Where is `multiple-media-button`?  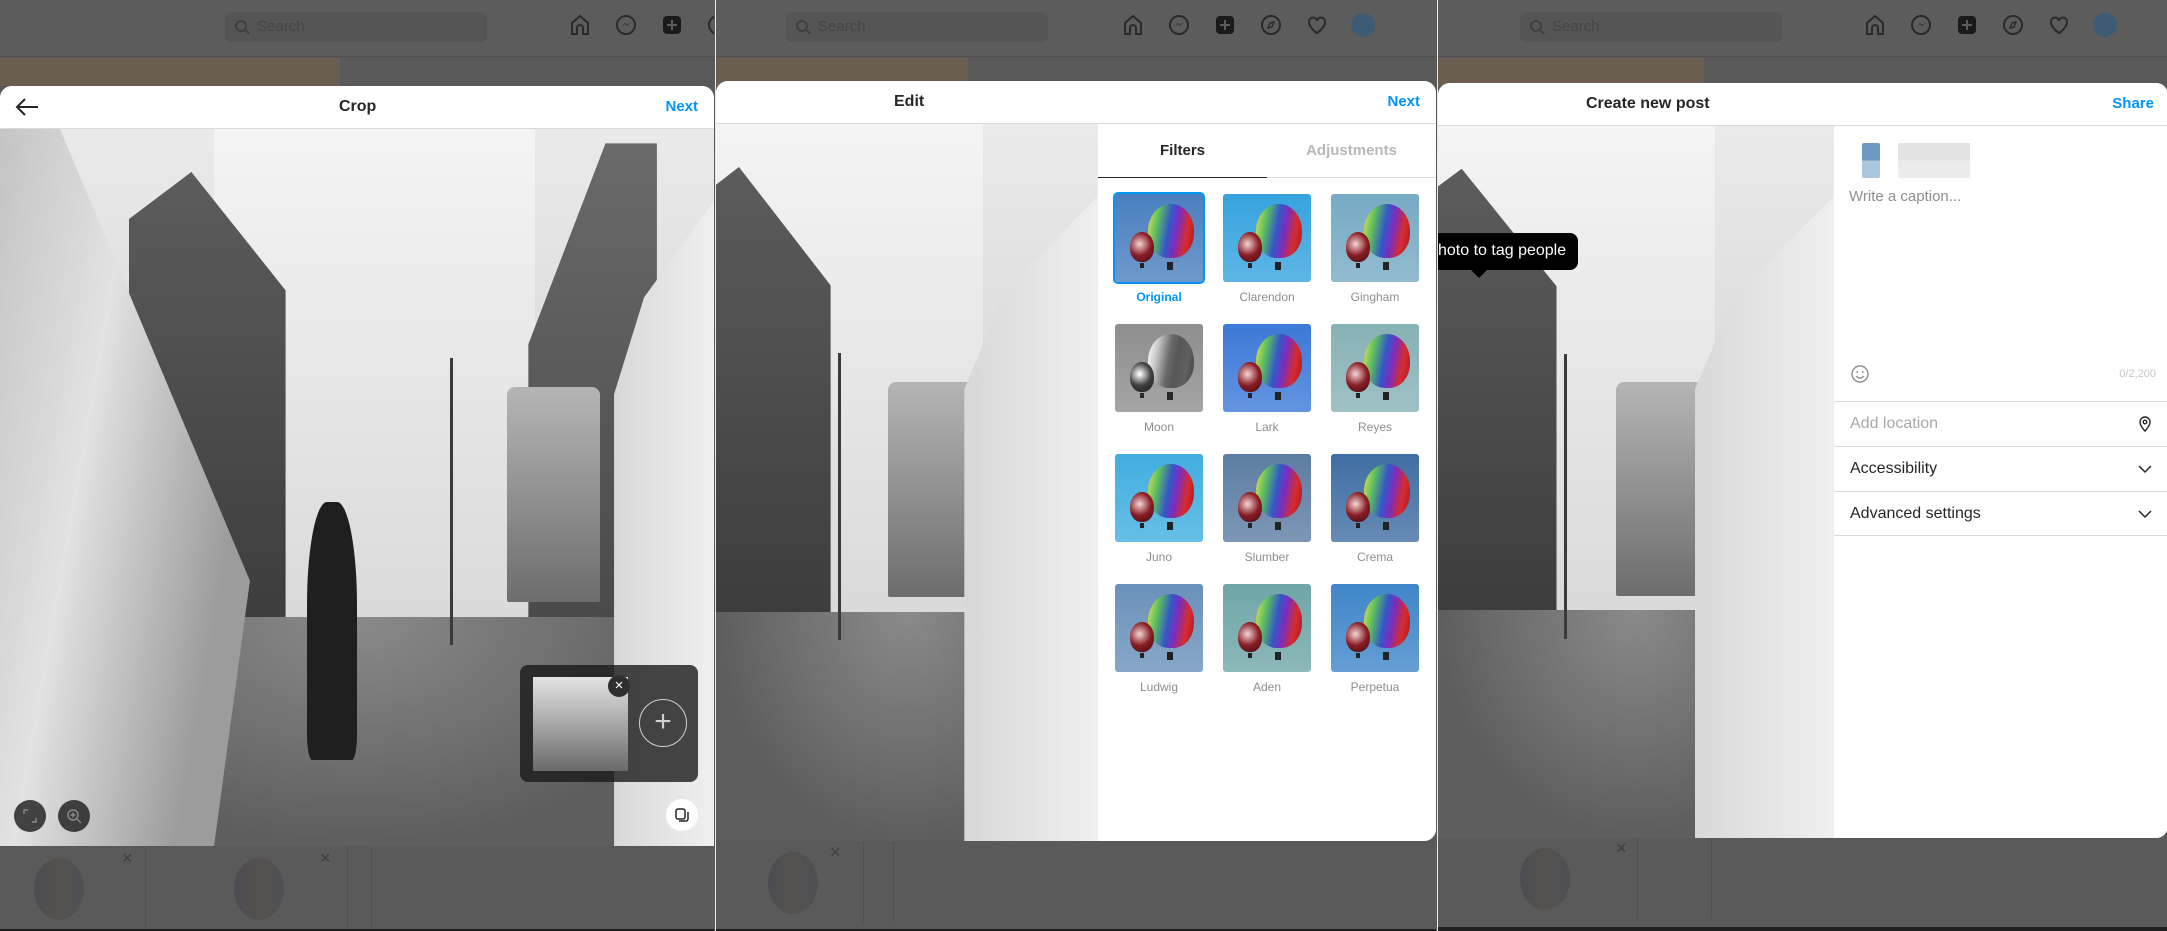 multiple-media-button is located at coordinates (682, 815).